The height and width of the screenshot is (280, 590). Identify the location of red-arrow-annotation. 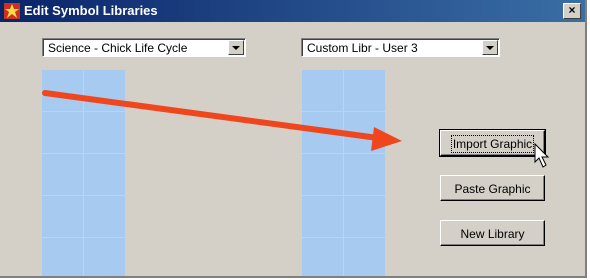
(222, 120).